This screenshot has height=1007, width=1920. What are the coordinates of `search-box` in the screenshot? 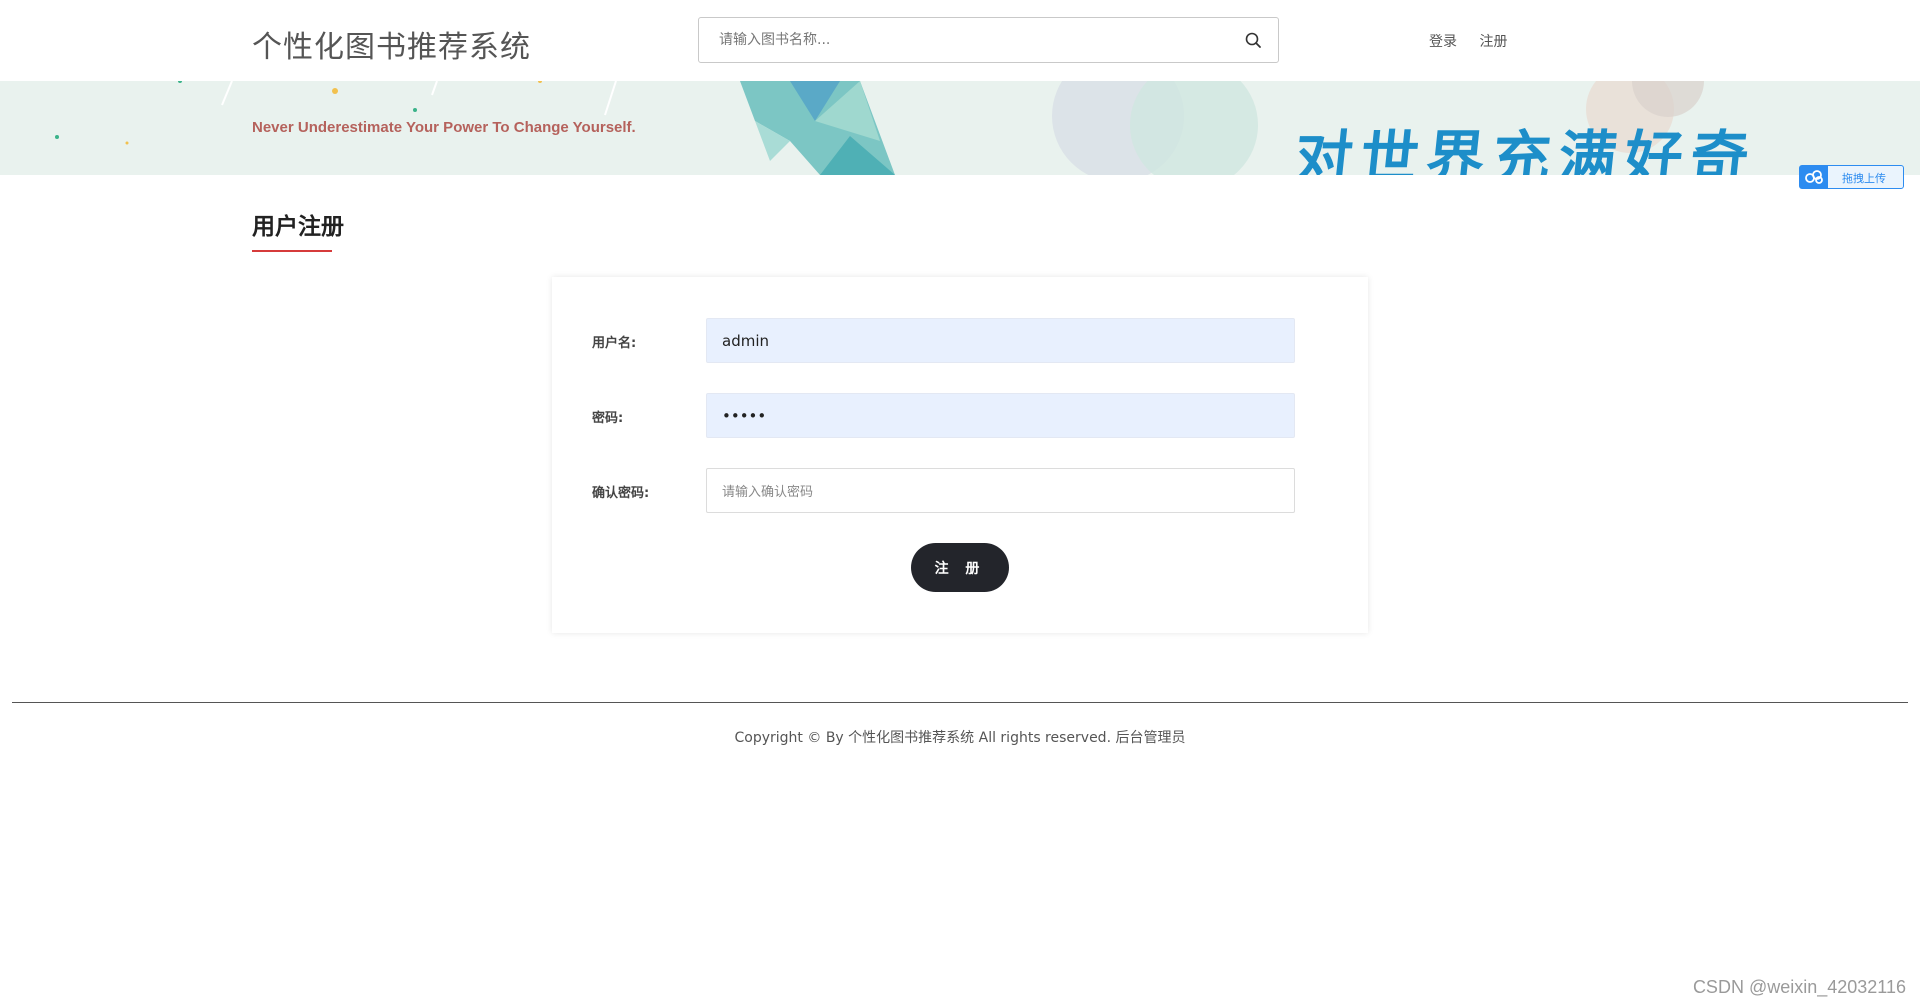 It's located at (988, 40).